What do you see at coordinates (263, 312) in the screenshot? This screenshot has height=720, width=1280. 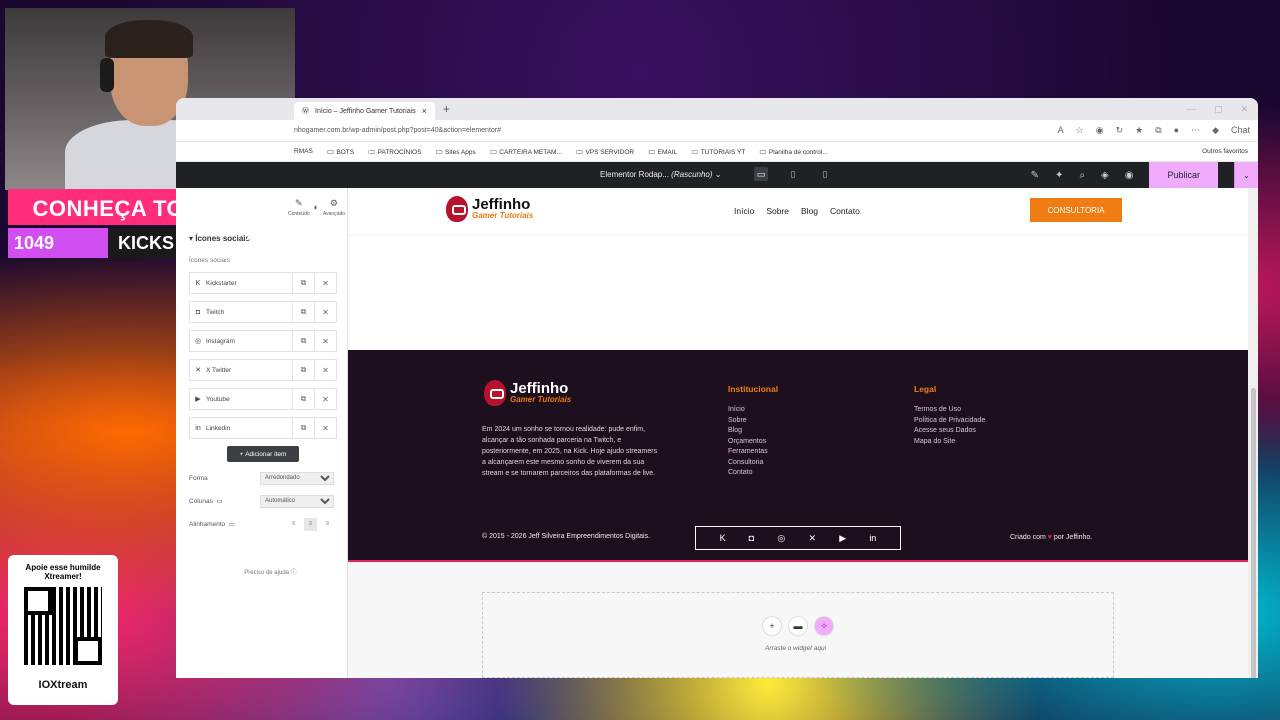 I see `repeater-item-twitch: ◘ Twitch ⧉ ✕` at bounding box center [263, 312].